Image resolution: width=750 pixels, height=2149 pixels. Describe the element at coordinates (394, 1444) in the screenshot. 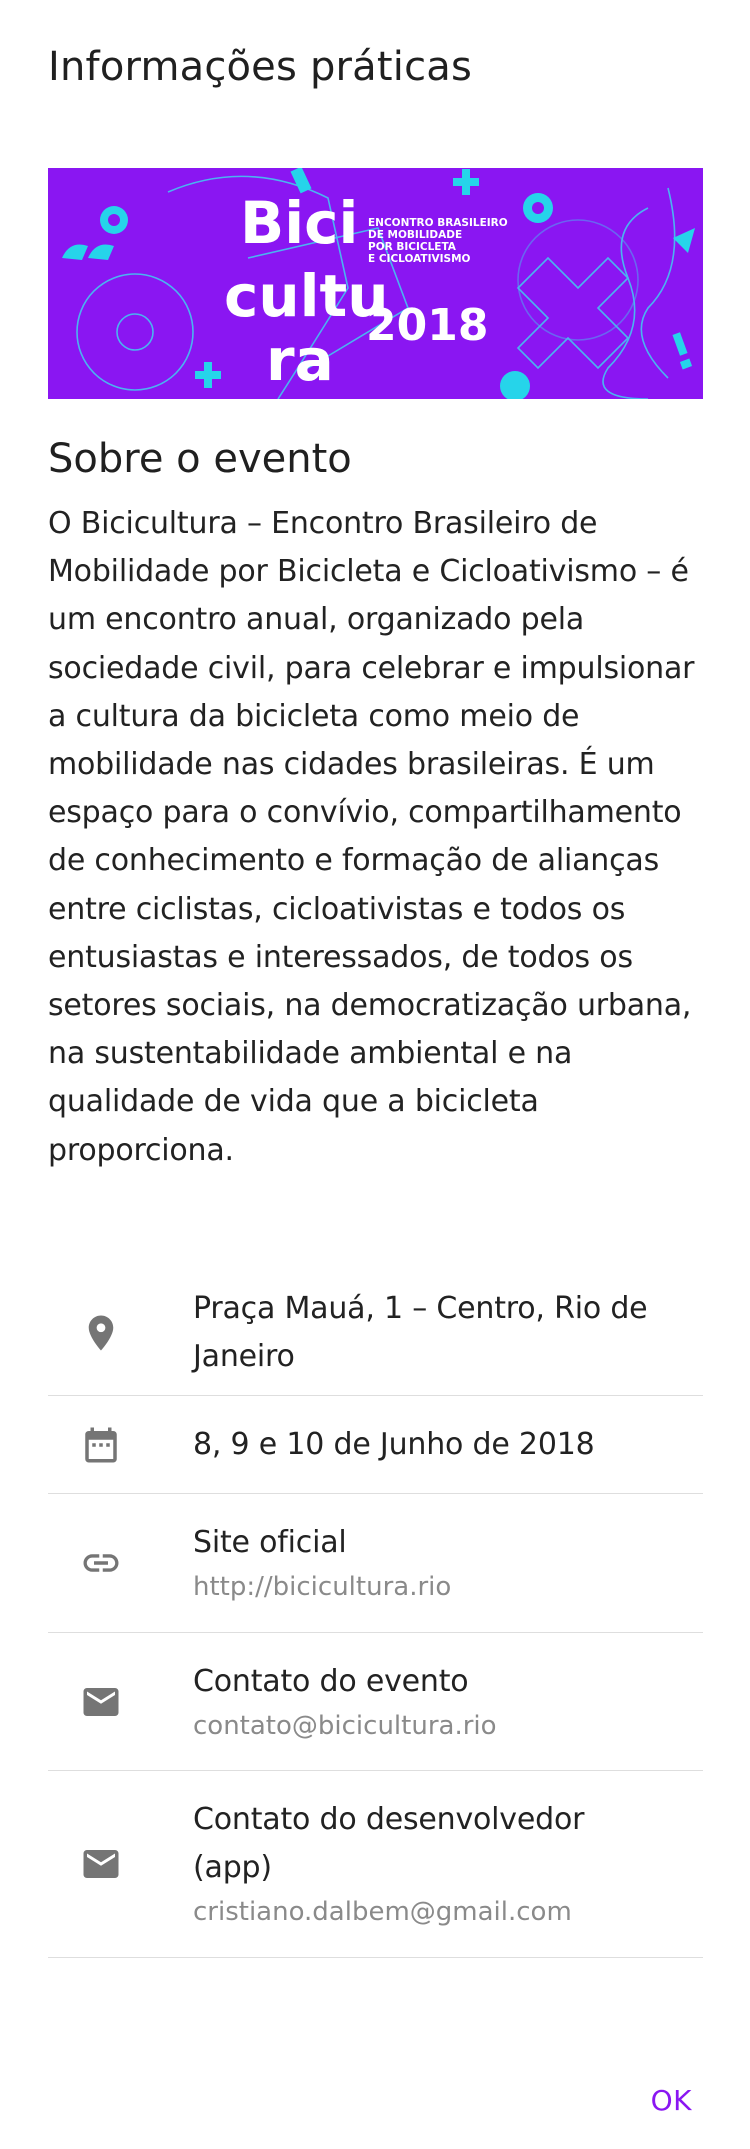

I see `date-text: 8, 9 e 10 de Junho de 2018` at that location.